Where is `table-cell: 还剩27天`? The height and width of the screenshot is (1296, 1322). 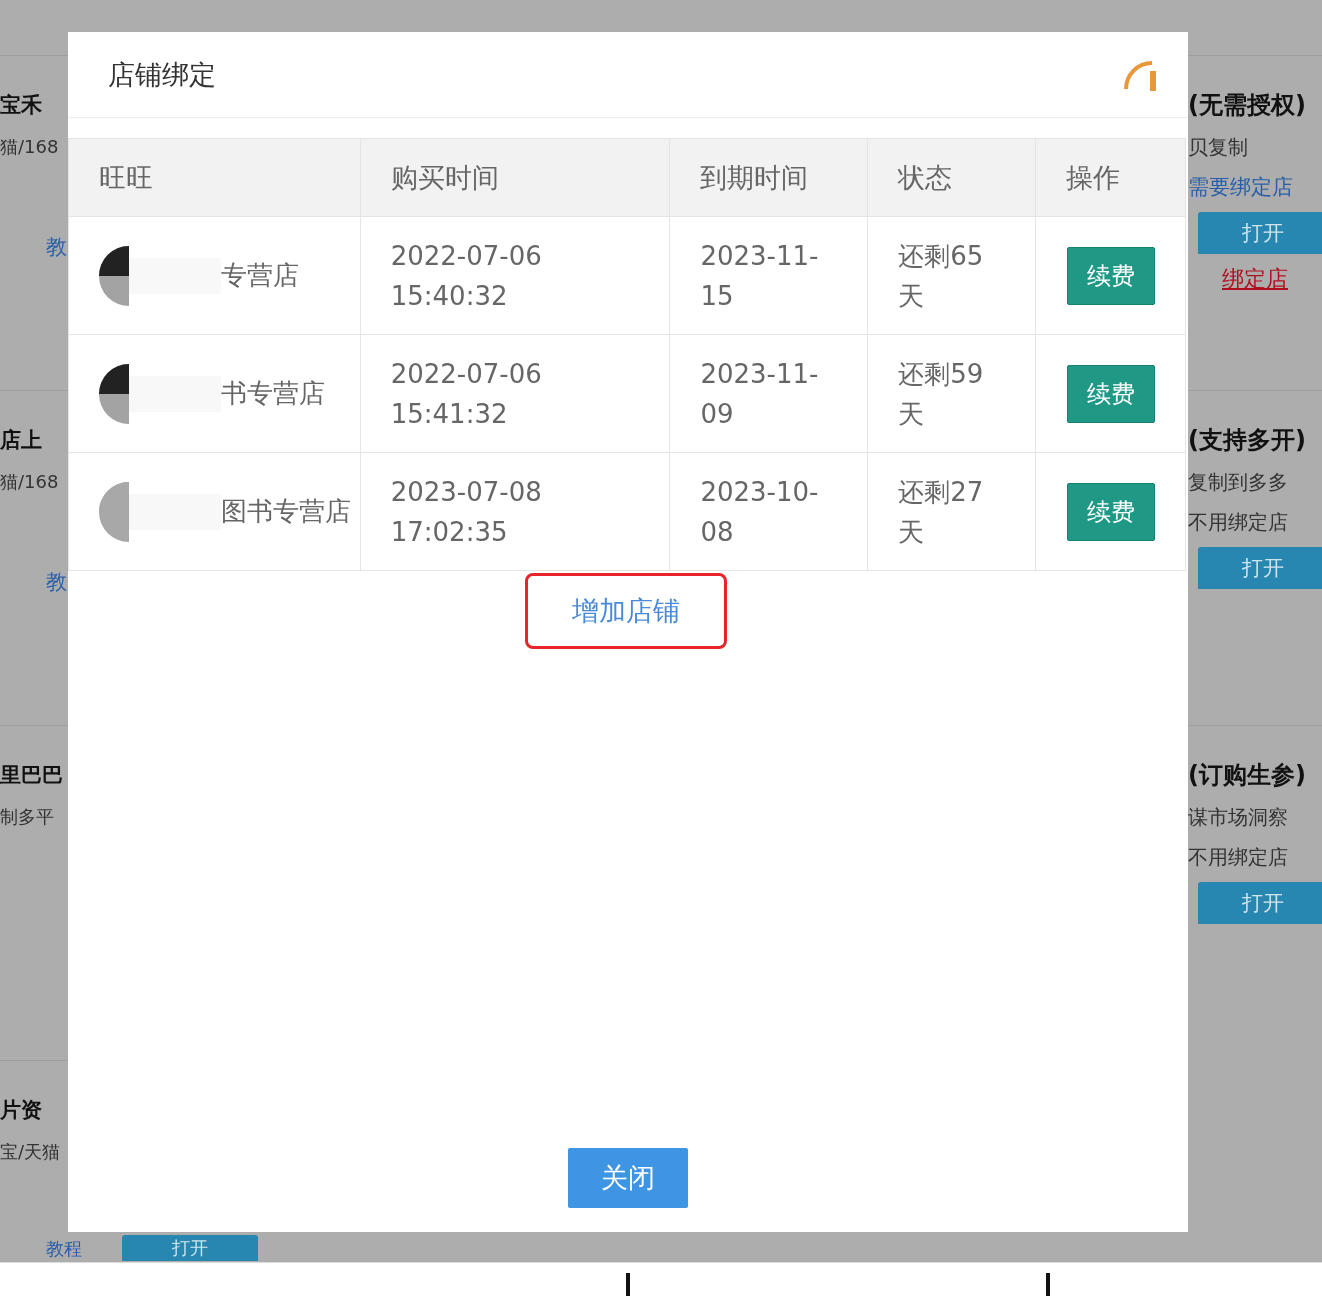 table-cell: 还剩27天 is located at coordinates (951, 511).